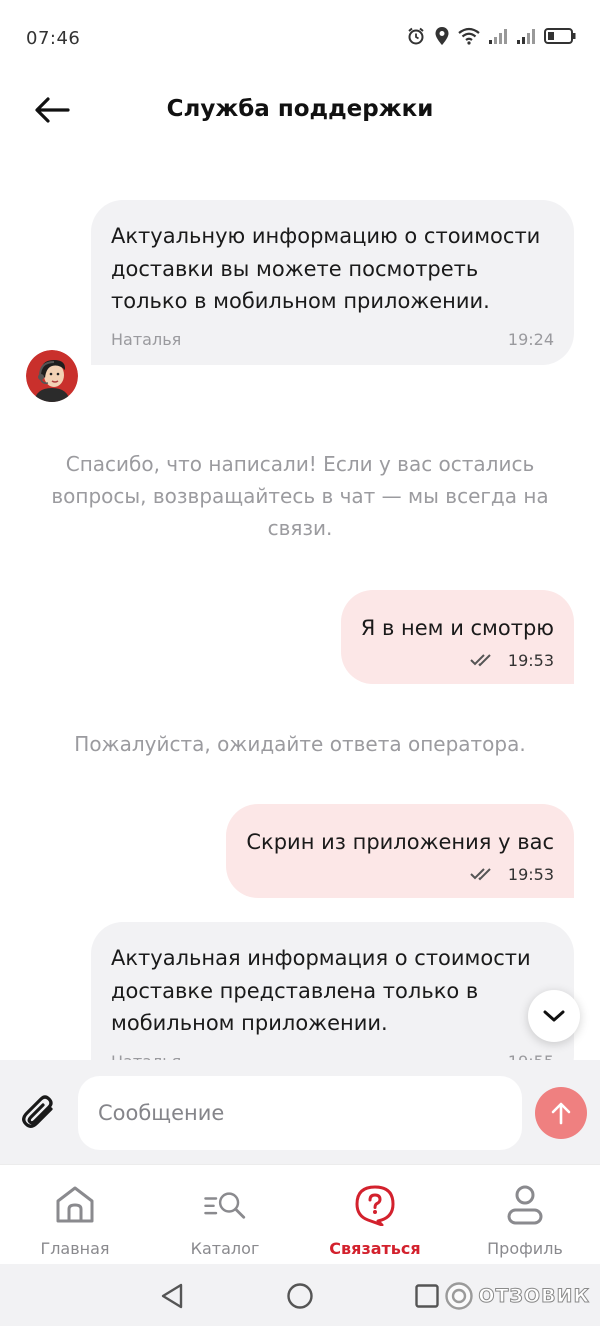 The image size is (600, 1326). What do you see at coordinates (560, 36) in the screenshot?
I see `battery-icon` at bounding box center [560, 36].